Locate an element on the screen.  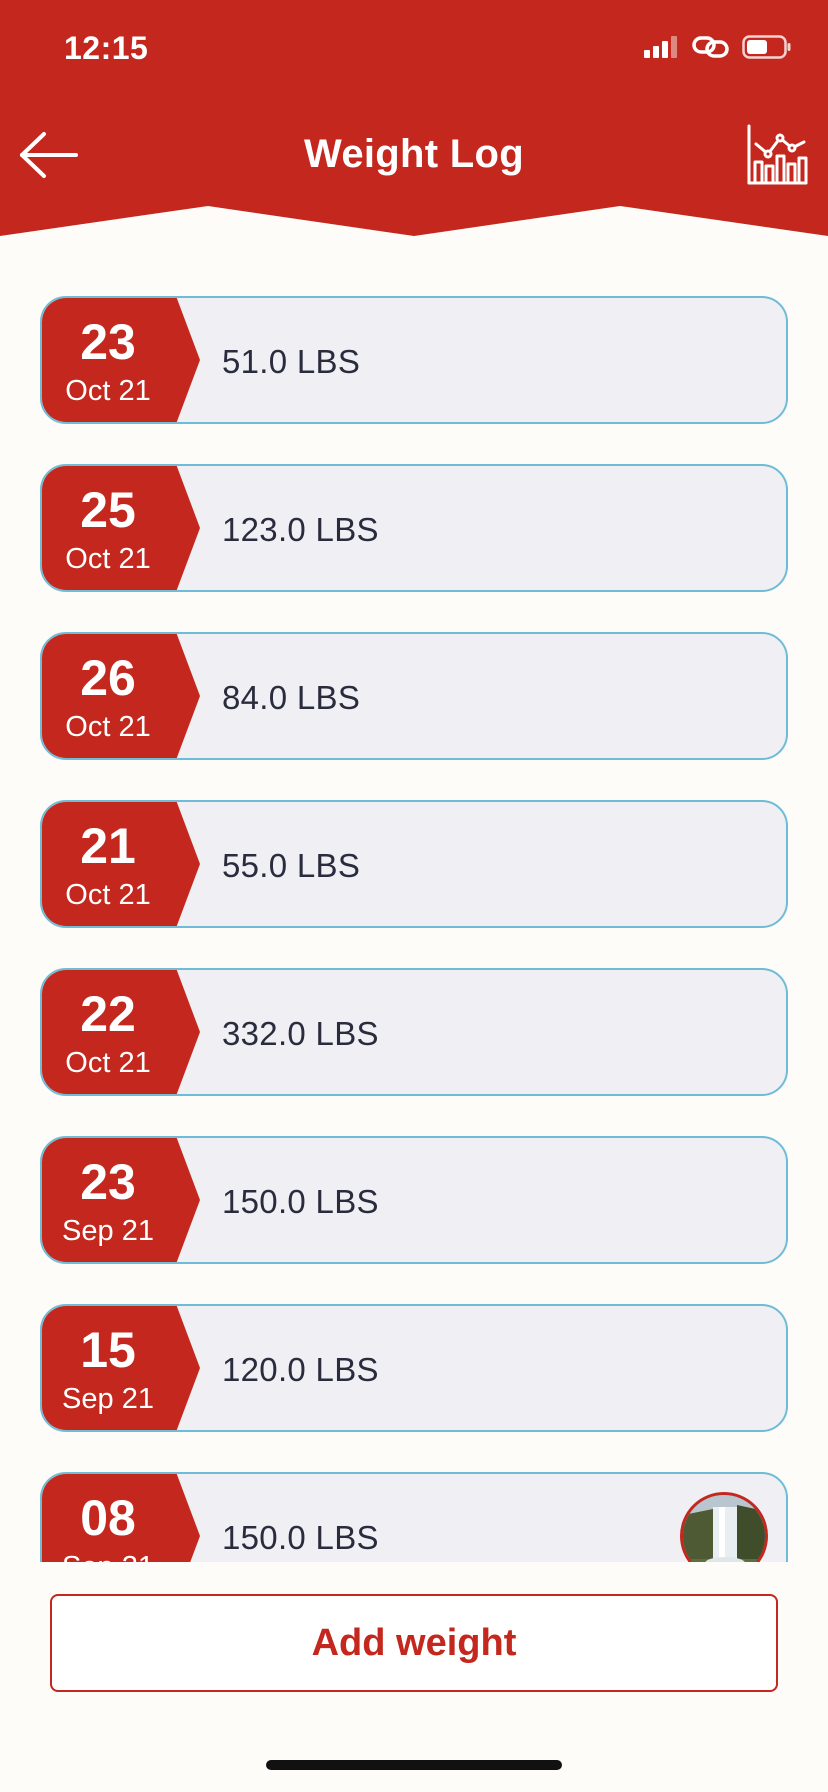
date-tag: 21 Oct 21 is located at coordinates (121, 864).